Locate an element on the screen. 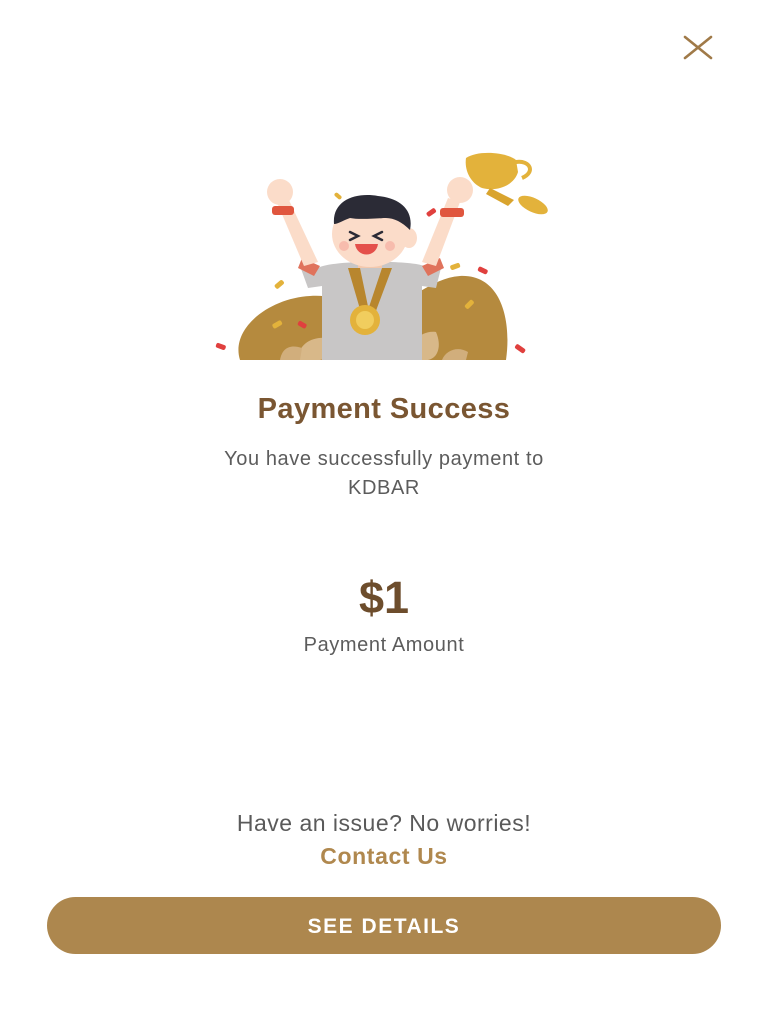  support-prompt: Have an issue? No worries! is located at coordinates (384, 823).